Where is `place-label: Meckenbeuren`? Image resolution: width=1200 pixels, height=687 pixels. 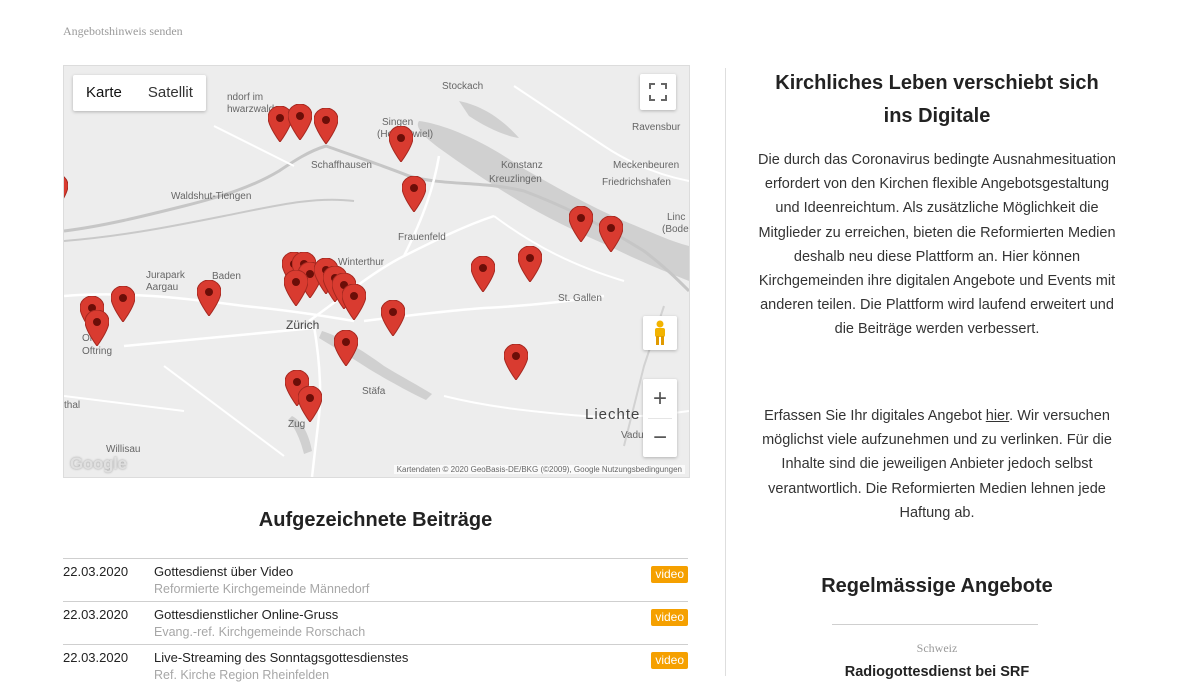
place-label: Meckenbeuren is located at coordinates (646, 165).